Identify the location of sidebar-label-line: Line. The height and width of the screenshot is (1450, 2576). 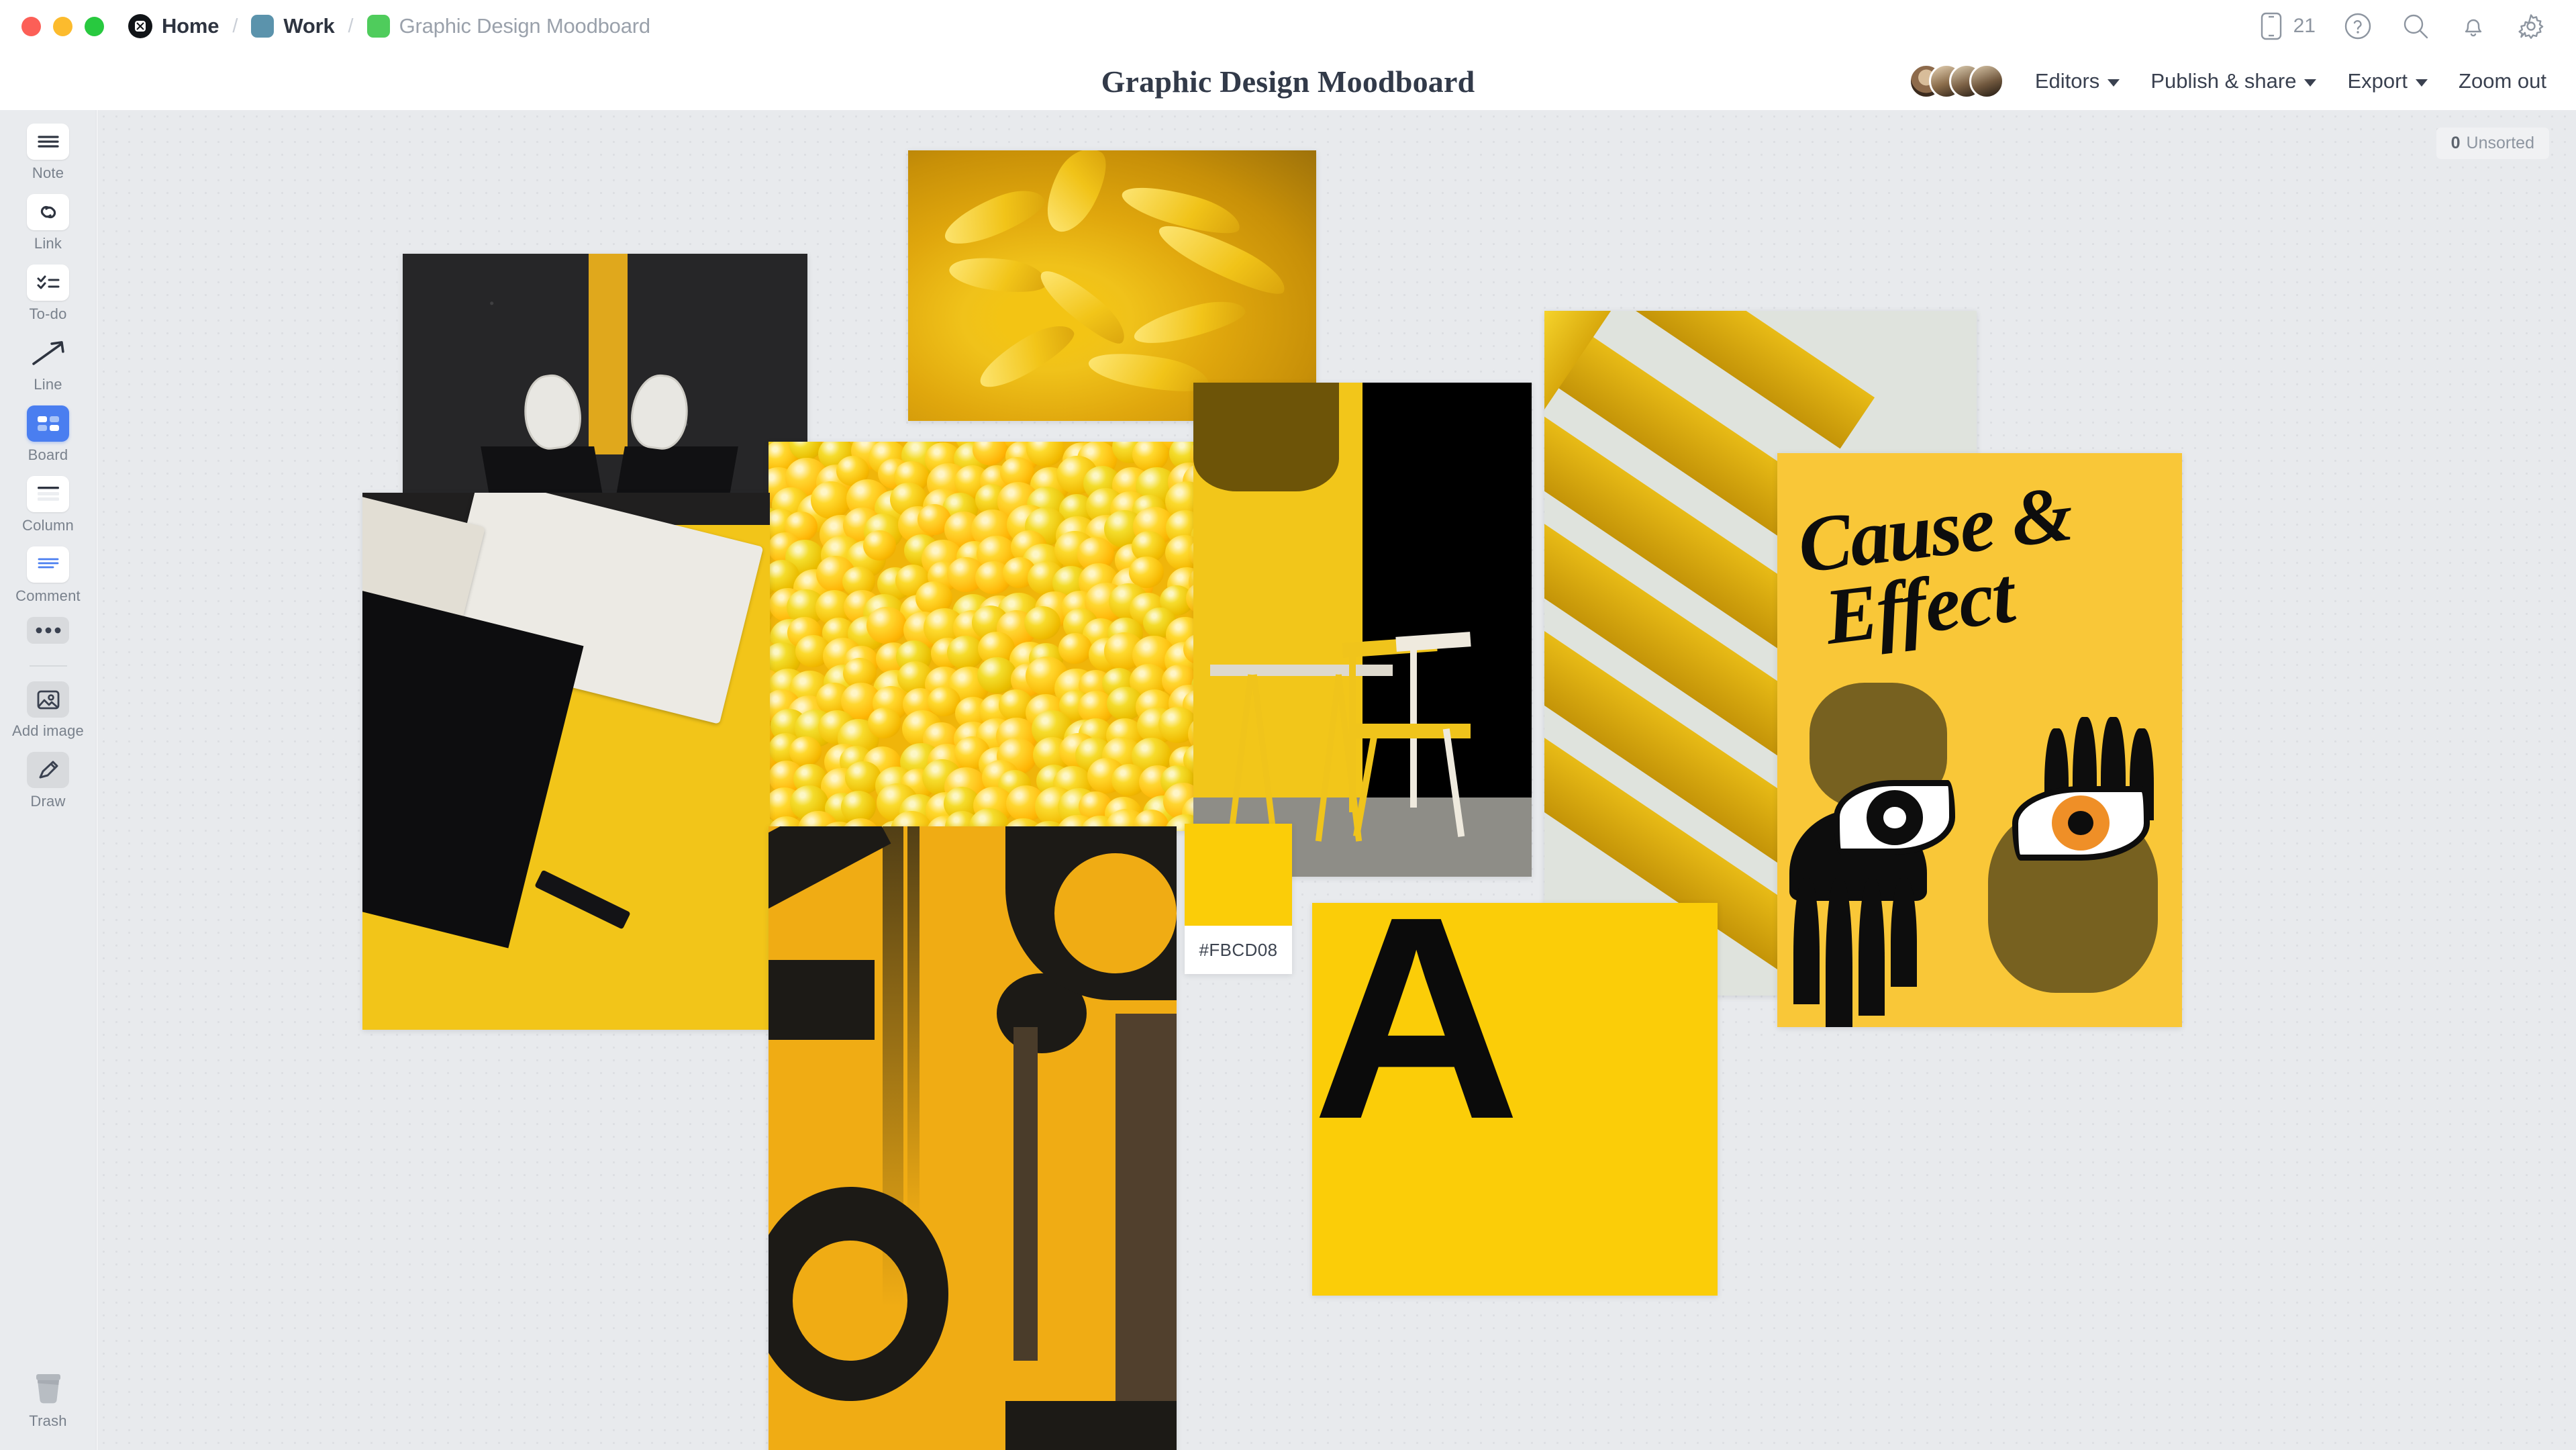
(48, 385).